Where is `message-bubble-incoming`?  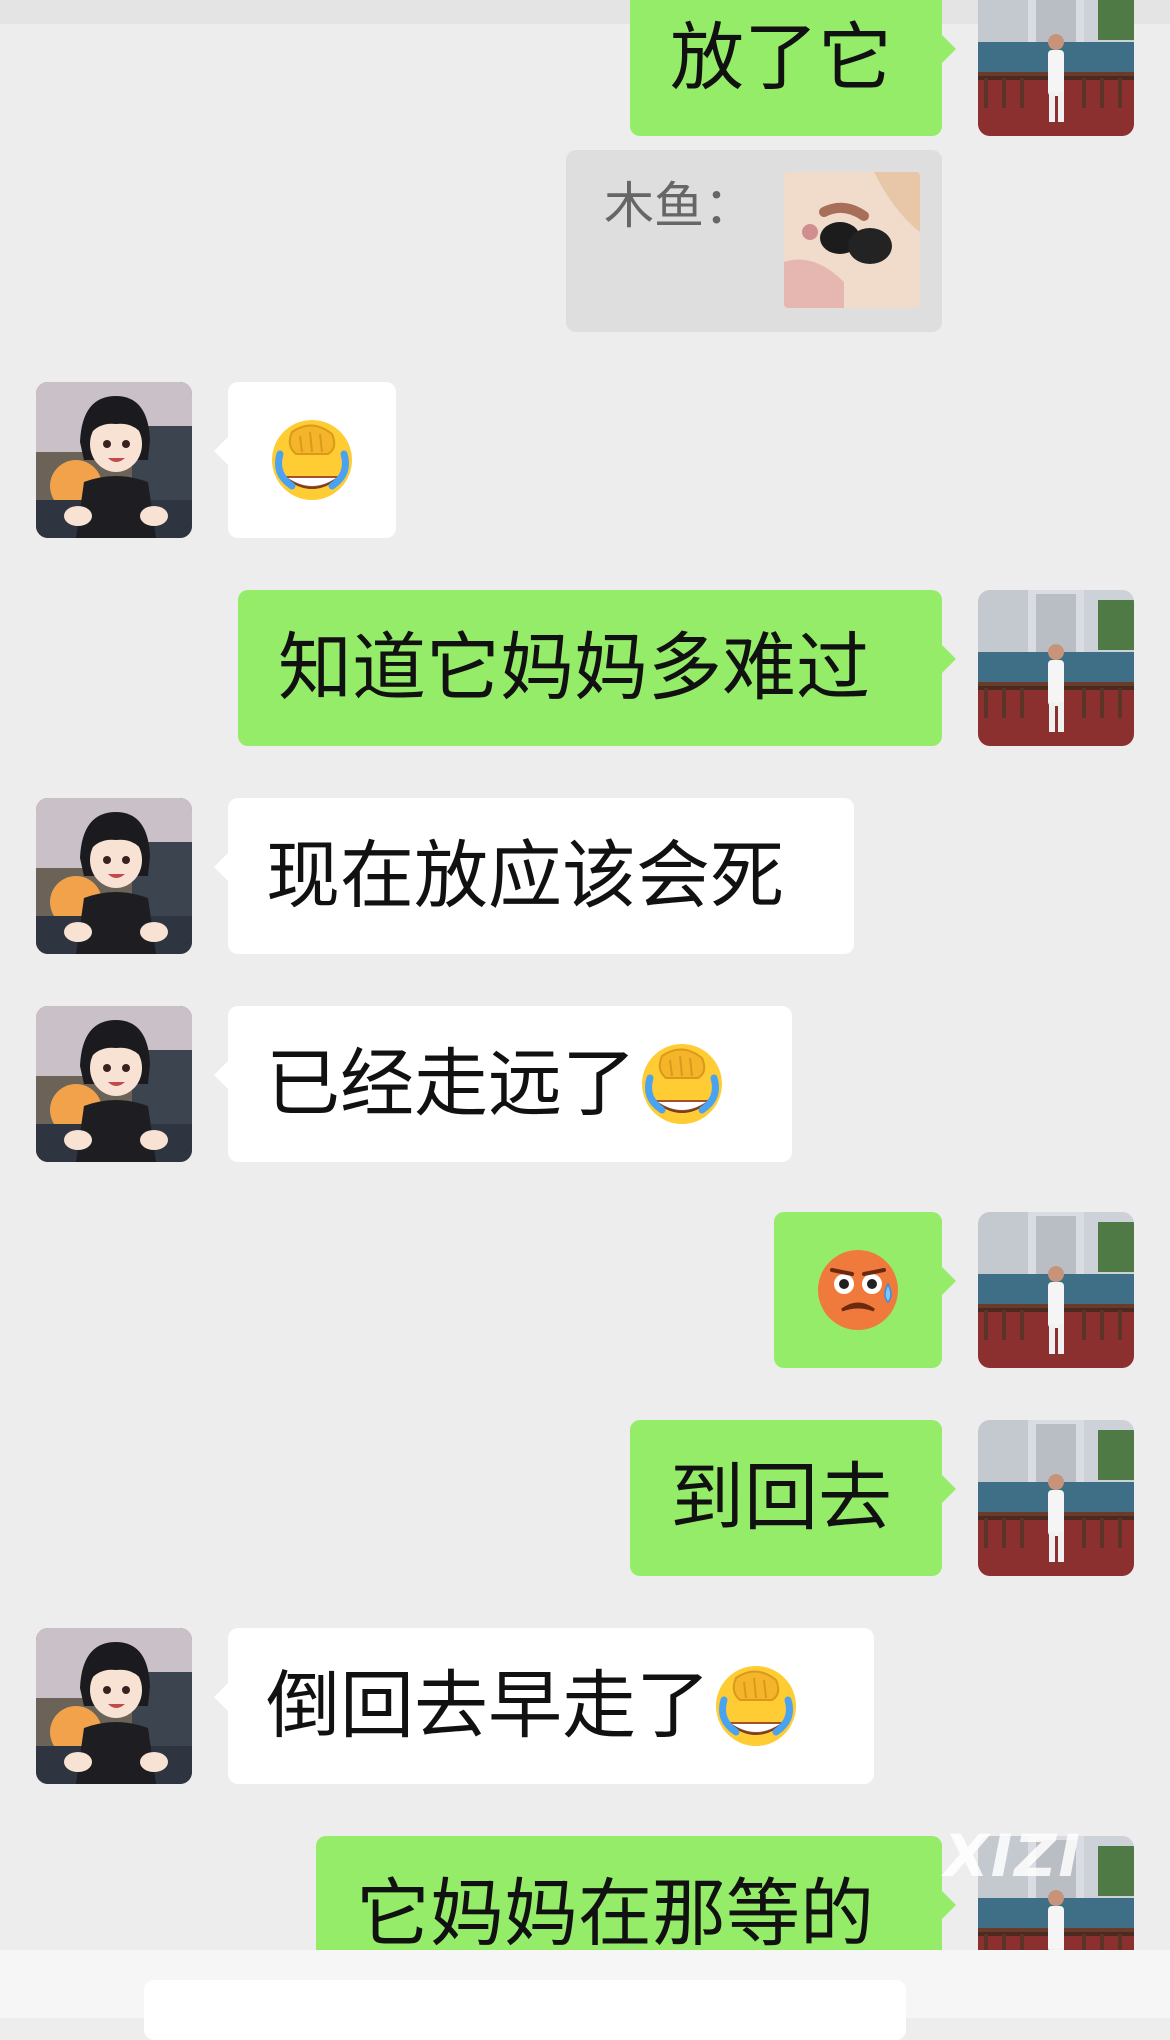 message-bubble-incoming is located at coordinates (305, 460).